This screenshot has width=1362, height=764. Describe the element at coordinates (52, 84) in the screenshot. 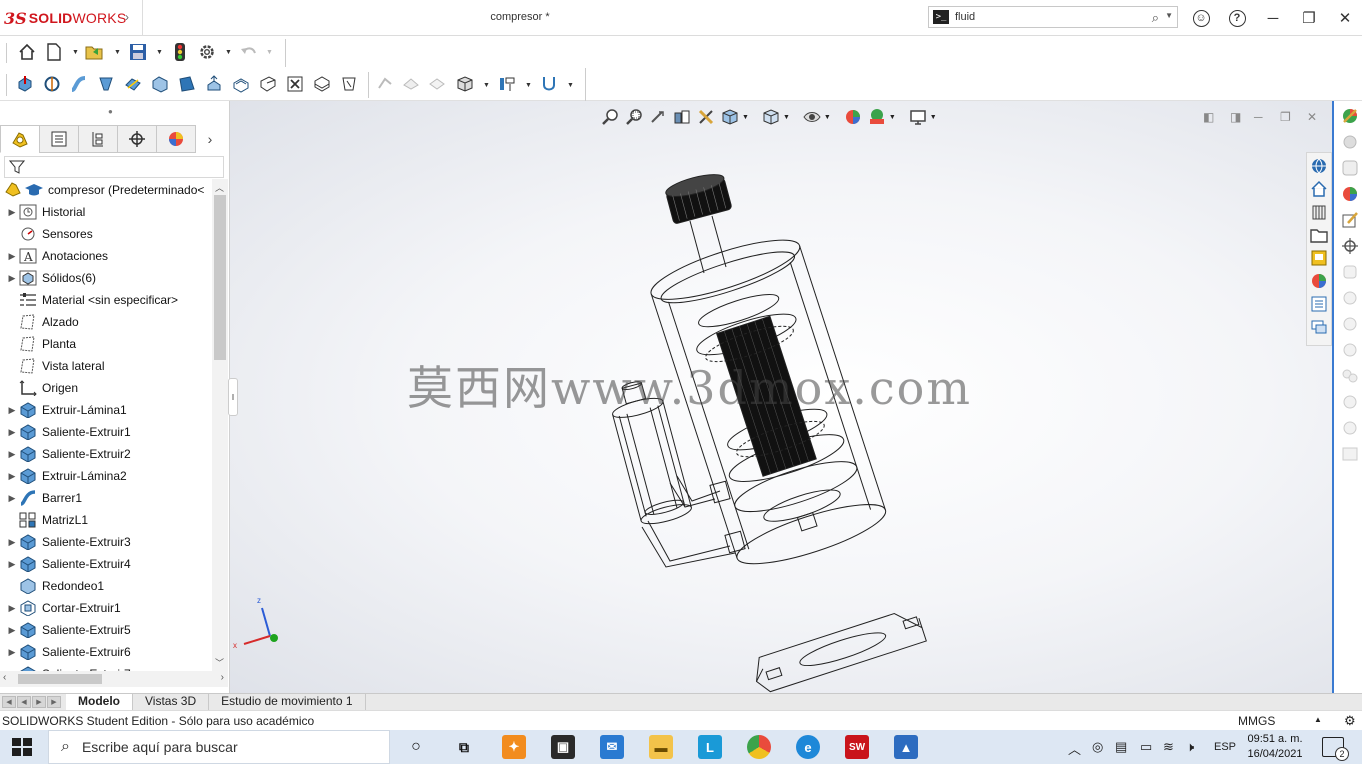

I see `revolved-boss-icon` at that location.